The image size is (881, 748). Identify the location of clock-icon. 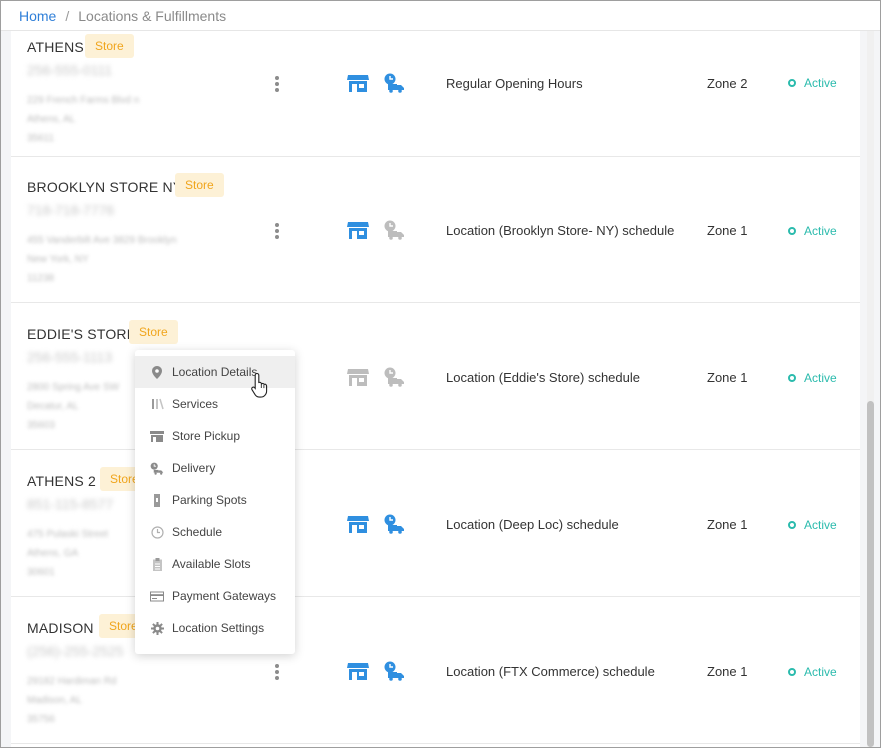
(157, 532).